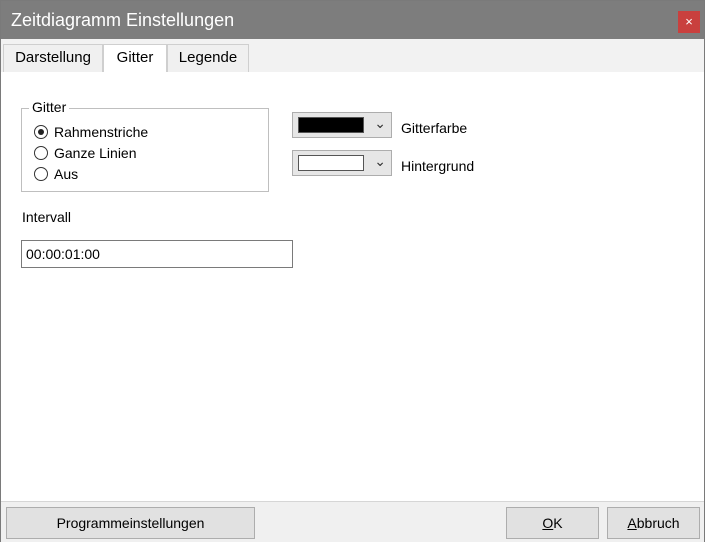  I want to click on radio-rahmenstriche: Rahmenstriche, so click(91, 132).